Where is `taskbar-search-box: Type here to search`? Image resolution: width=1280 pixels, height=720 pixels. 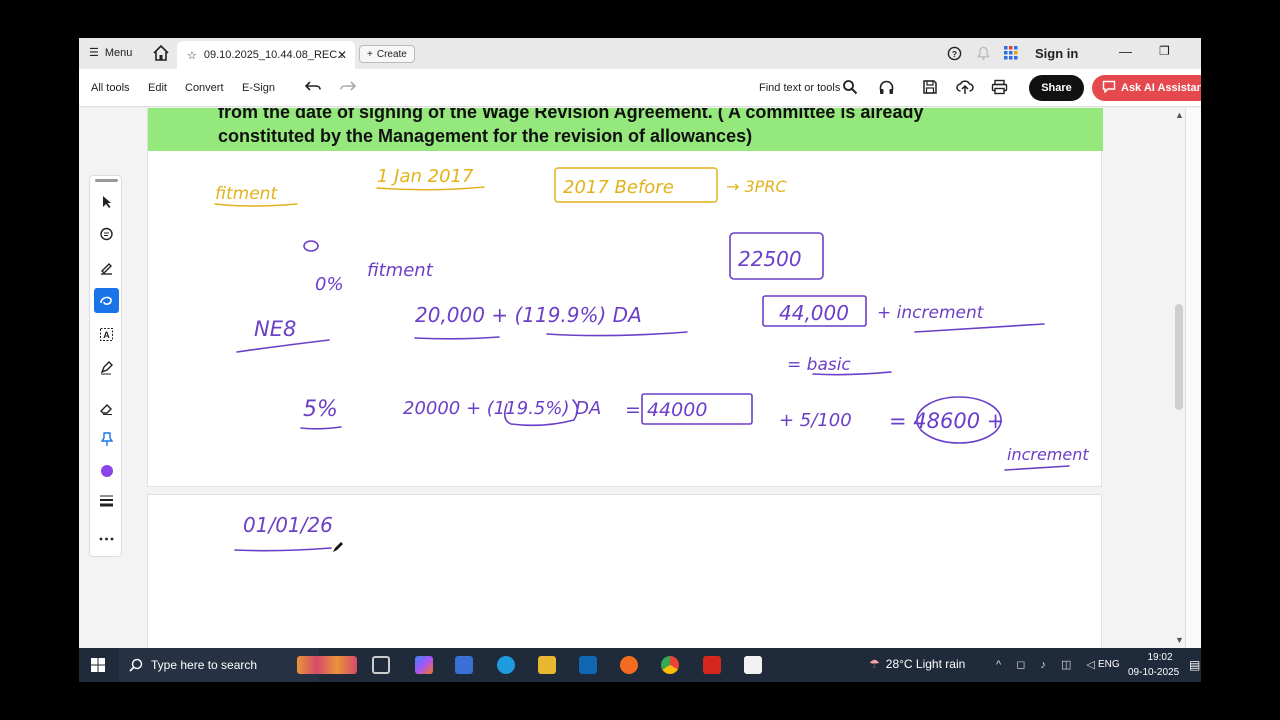 taskbar-search-box: Type here to search is located at coordinates (219, 665).